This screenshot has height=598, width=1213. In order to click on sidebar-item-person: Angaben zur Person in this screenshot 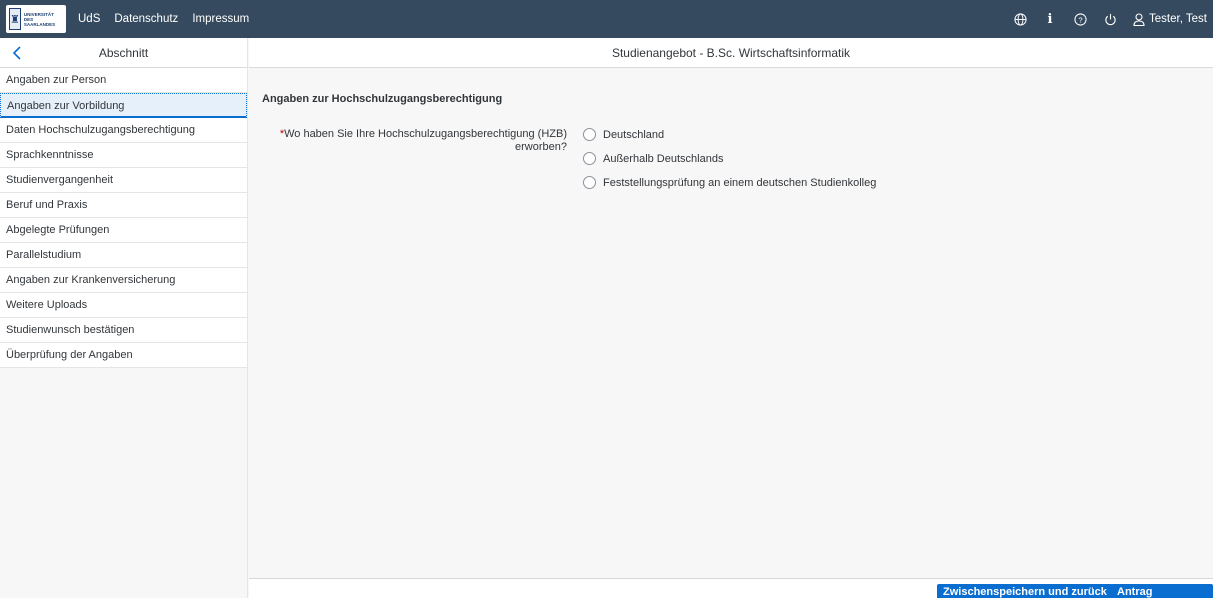, I will do `click(123, 80)`.